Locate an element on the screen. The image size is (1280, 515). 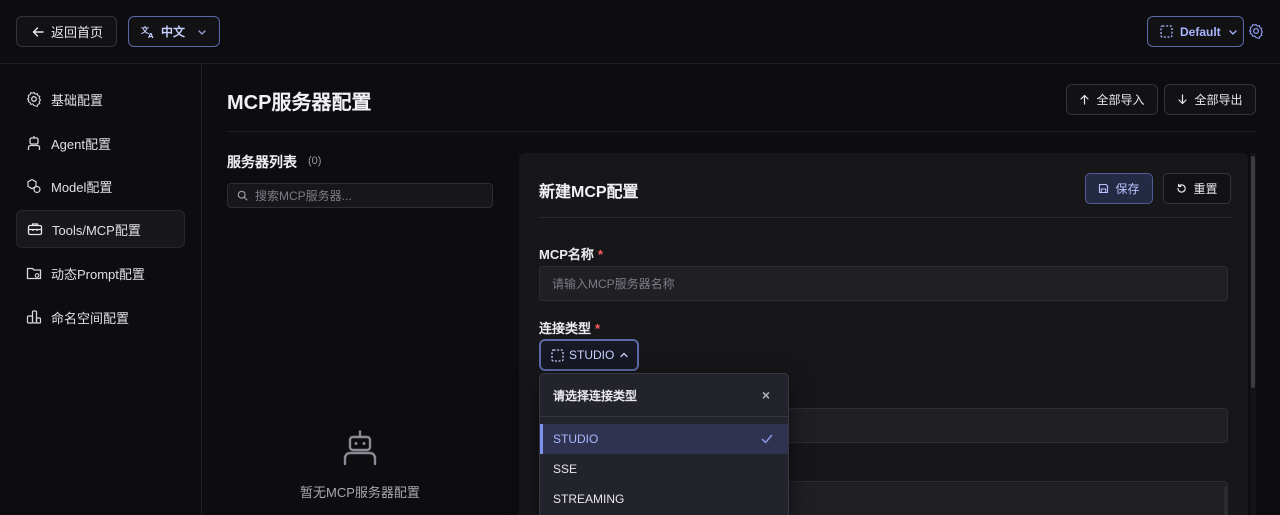
page-title: MCP服务器配置 is located at coordinates (299, 103).